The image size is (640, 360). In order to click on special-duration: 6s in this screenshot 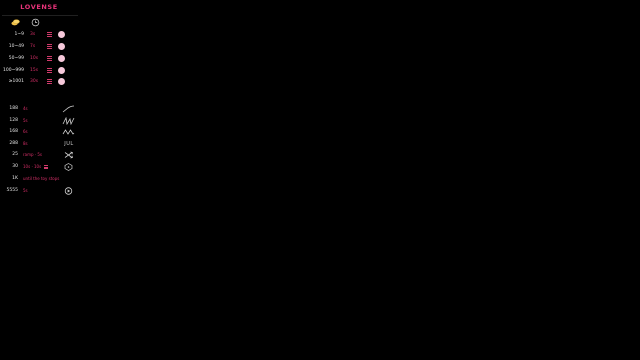, I will do `click(25, 131)`.